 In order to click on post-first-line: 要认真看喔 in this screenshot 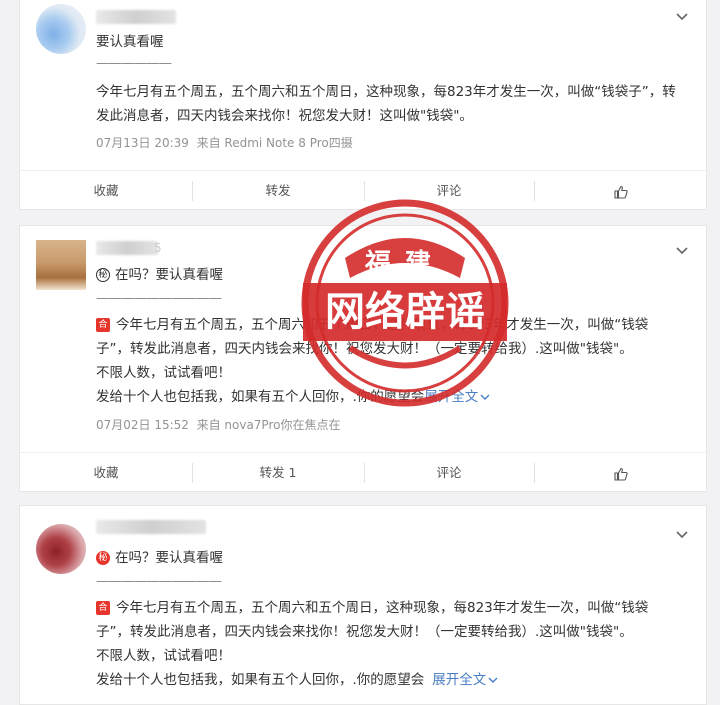, I will do `click(130, 42)`.